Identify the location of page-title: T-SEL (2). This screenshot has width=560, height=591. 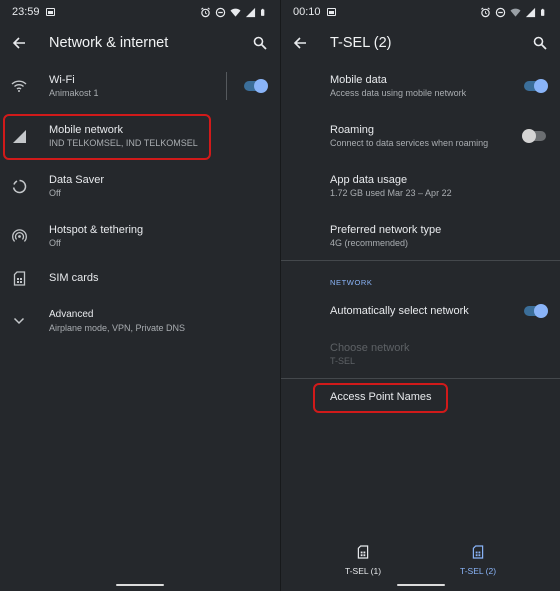
(361, 43).